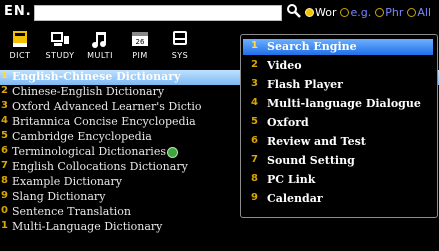 The width and height of the screenshot is (439, 251). Describe the element at coordinates (338, 123) in the screenshot. I see `menu-item-oxford: 5 Oxford` at that location.